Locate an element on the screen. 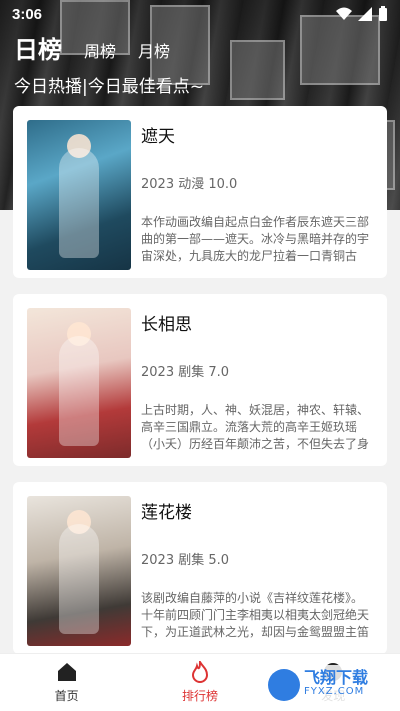  nav-ranking-label: 排行榜 is located at coordinates (199, 696).